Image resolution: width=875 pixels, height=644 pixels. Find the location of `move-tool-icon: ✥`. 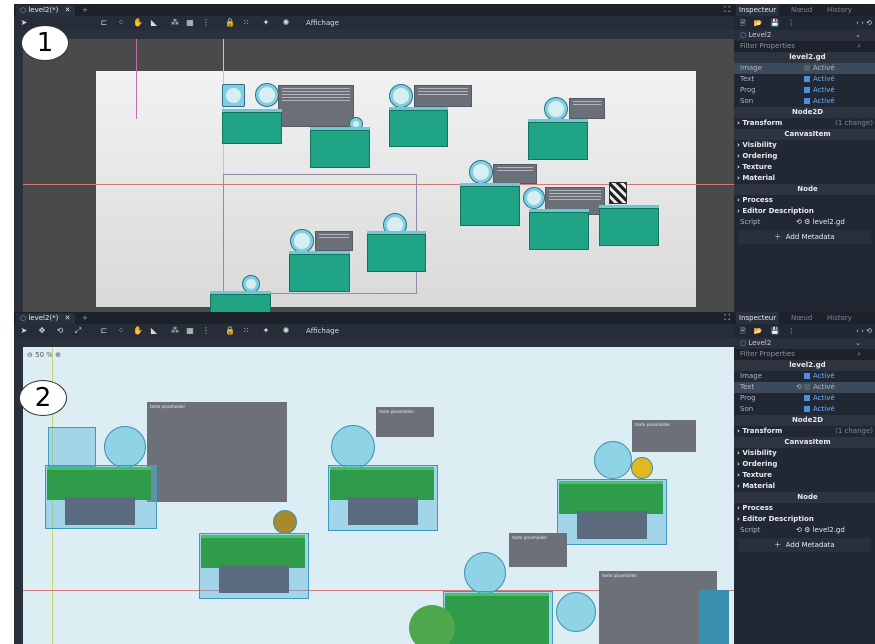

move-tool-icon: ✥ is located at coordinates (42, 331).